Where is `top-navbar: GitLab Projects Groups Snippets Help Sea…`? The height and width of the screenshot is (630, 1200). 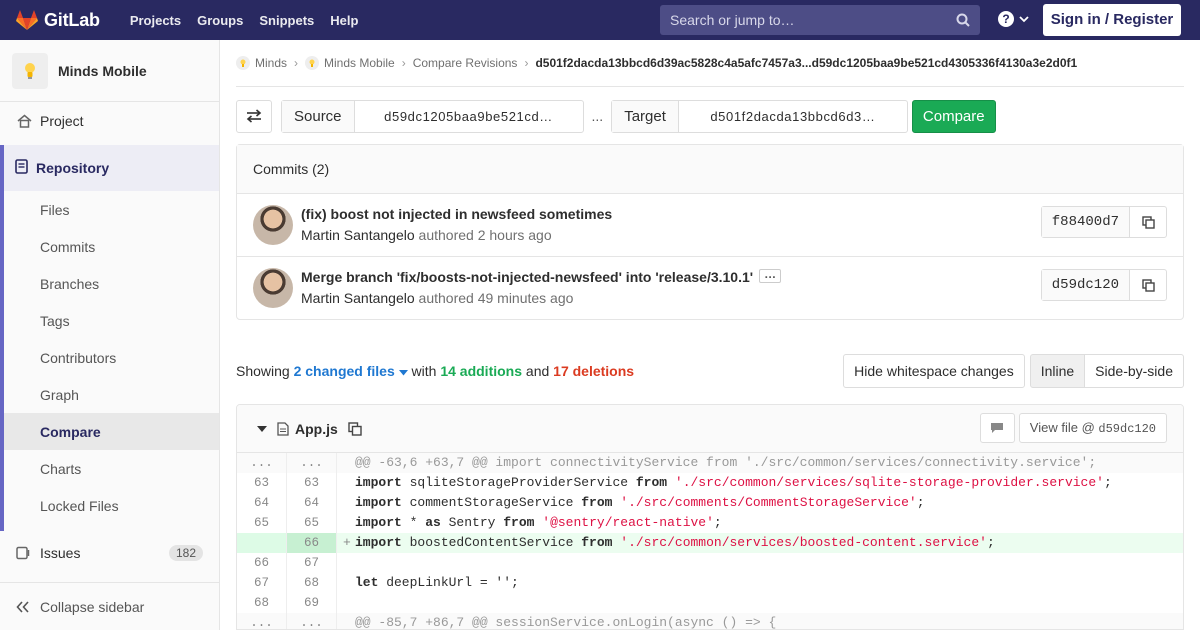 top-navbar: GitLab Projects Groups Snippets Help Sea… is located at coordinates (600, 20).